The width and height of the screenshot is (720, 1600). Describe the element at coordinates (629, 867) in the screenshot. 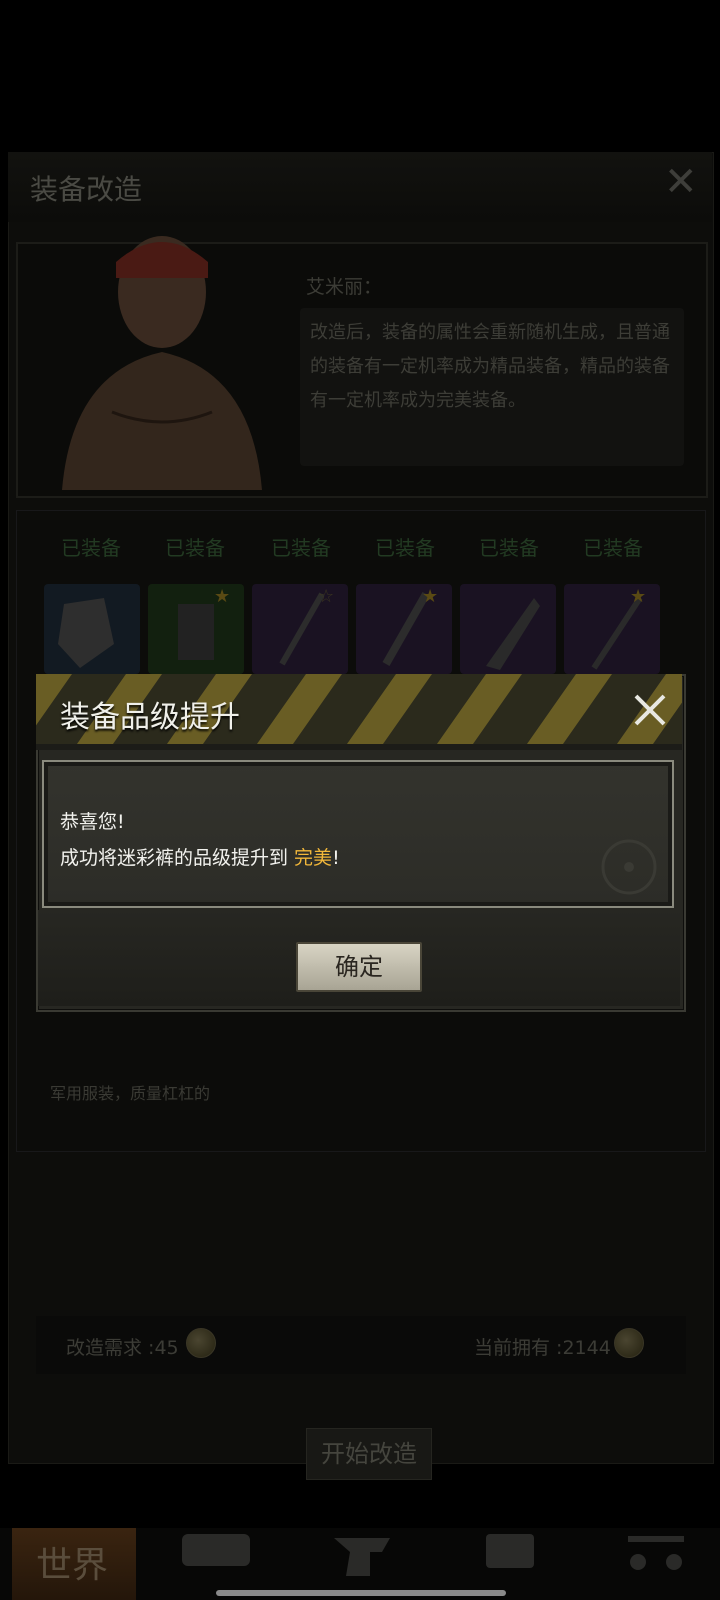

I see `radiation-icon` at that location.